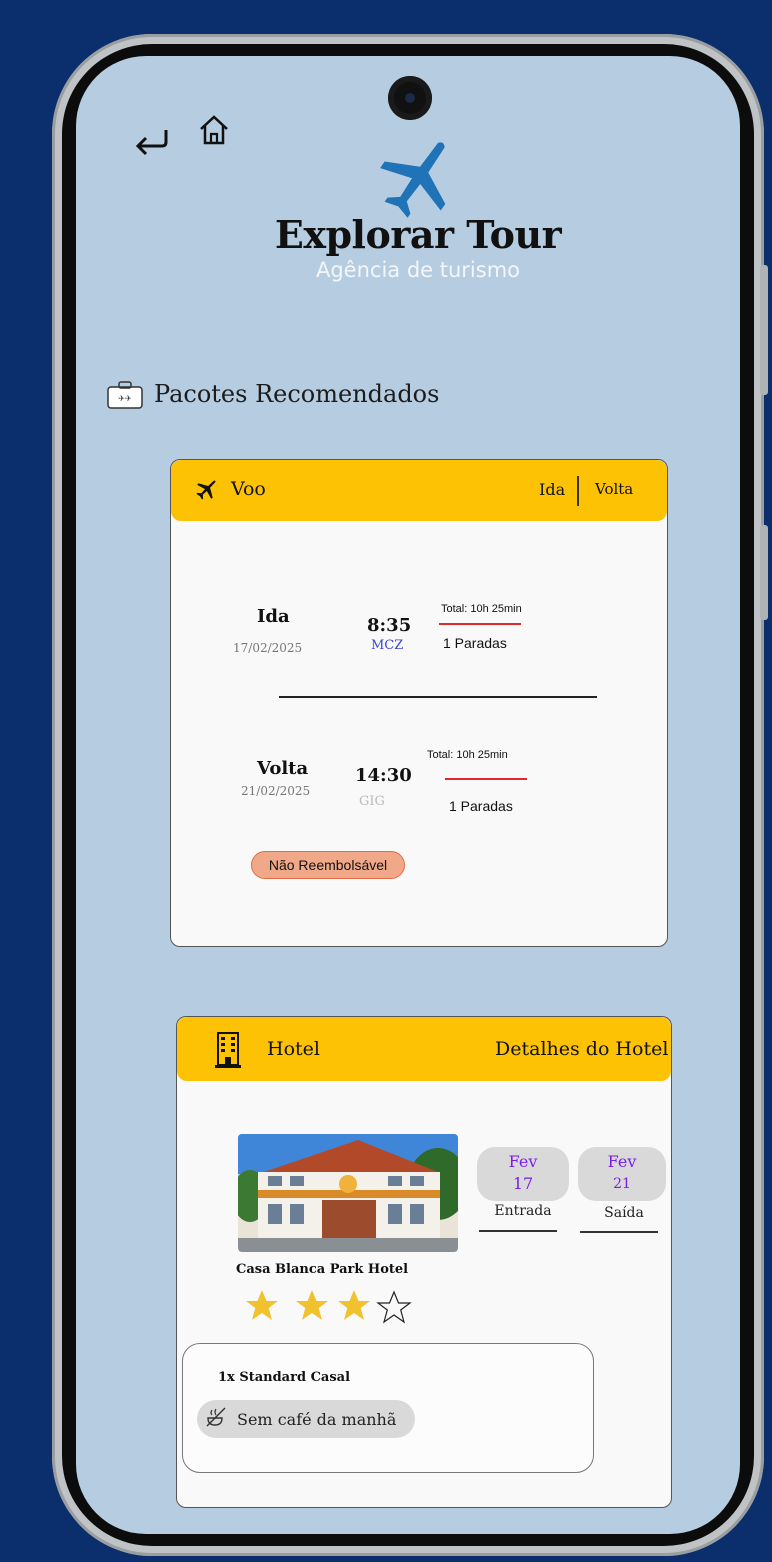  I want to click on flight-card-header: Voo Ida Volta, so click(419, 490).